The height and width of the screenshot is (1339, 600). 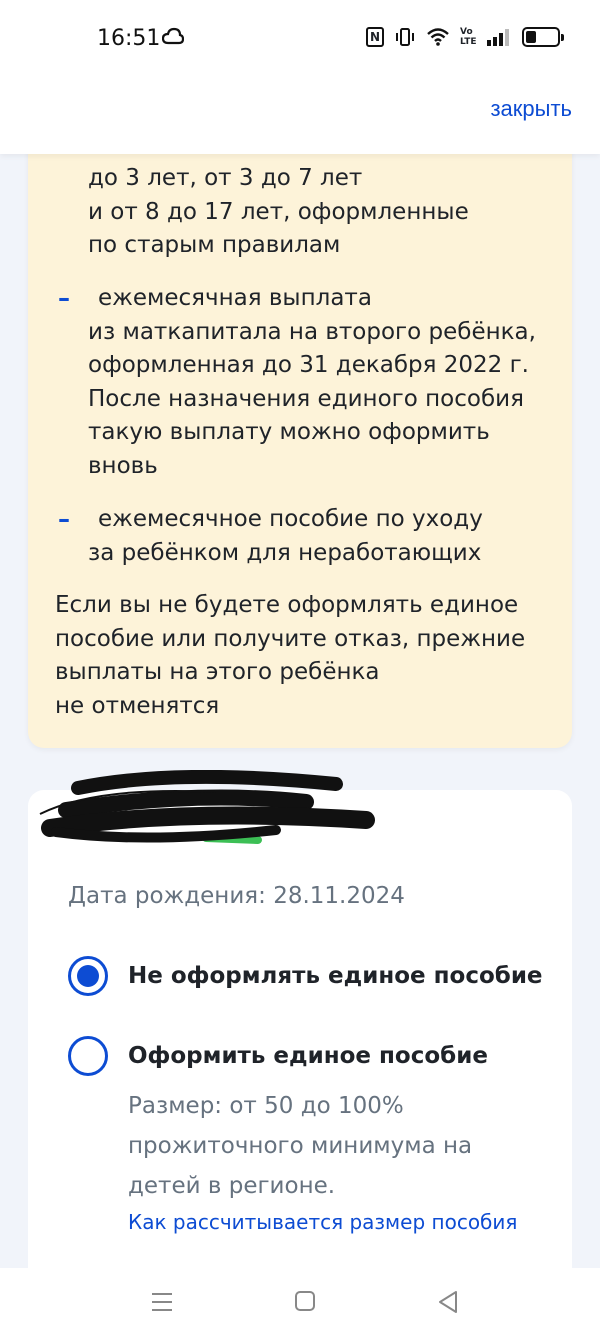 I want to click on wifi-icon, so click(x=438, y=37).